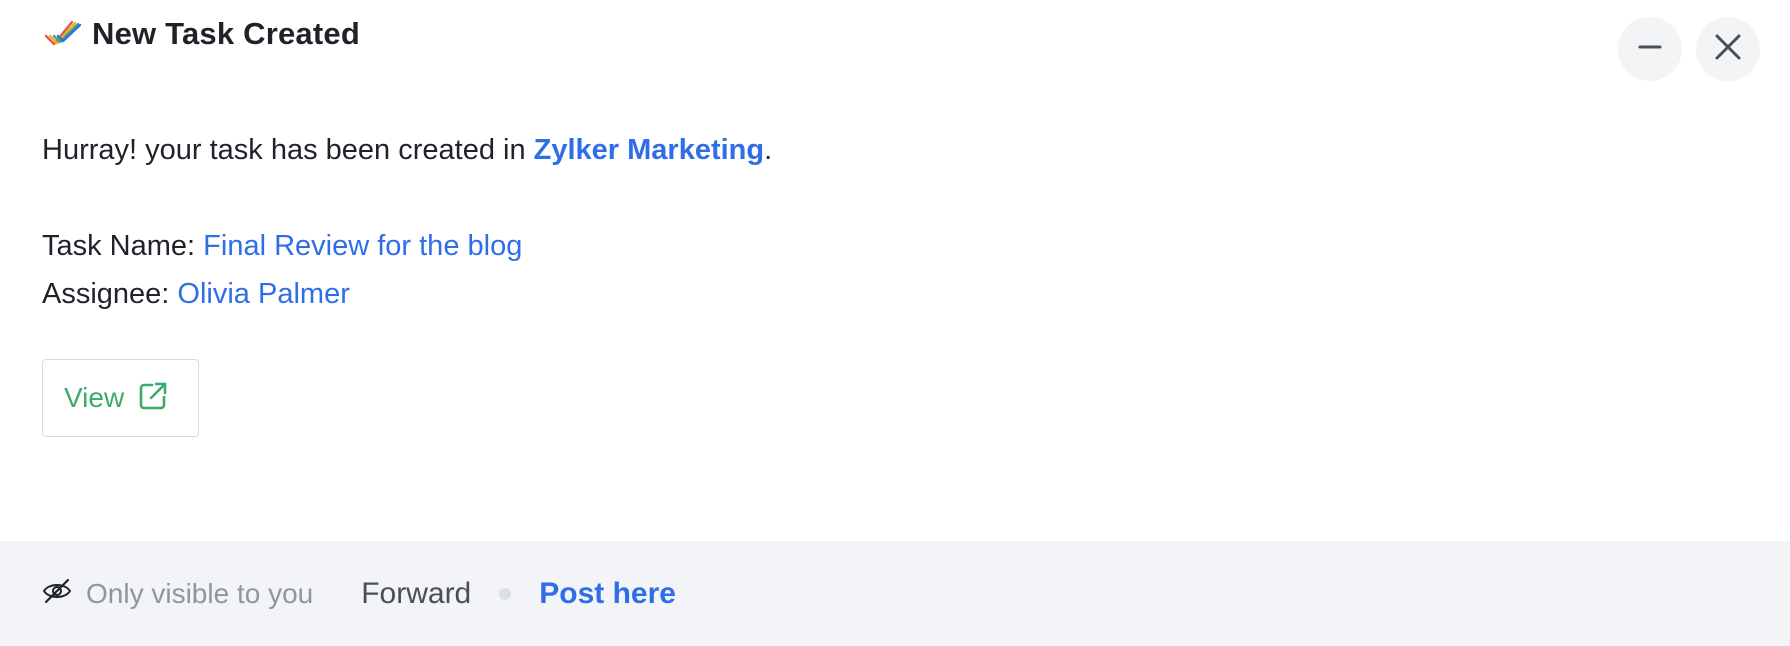 This screenshot has height=646, width=1790. Describe the element at coordinates (505, 593) in the screenshot. I see `separator-dot` at that location.